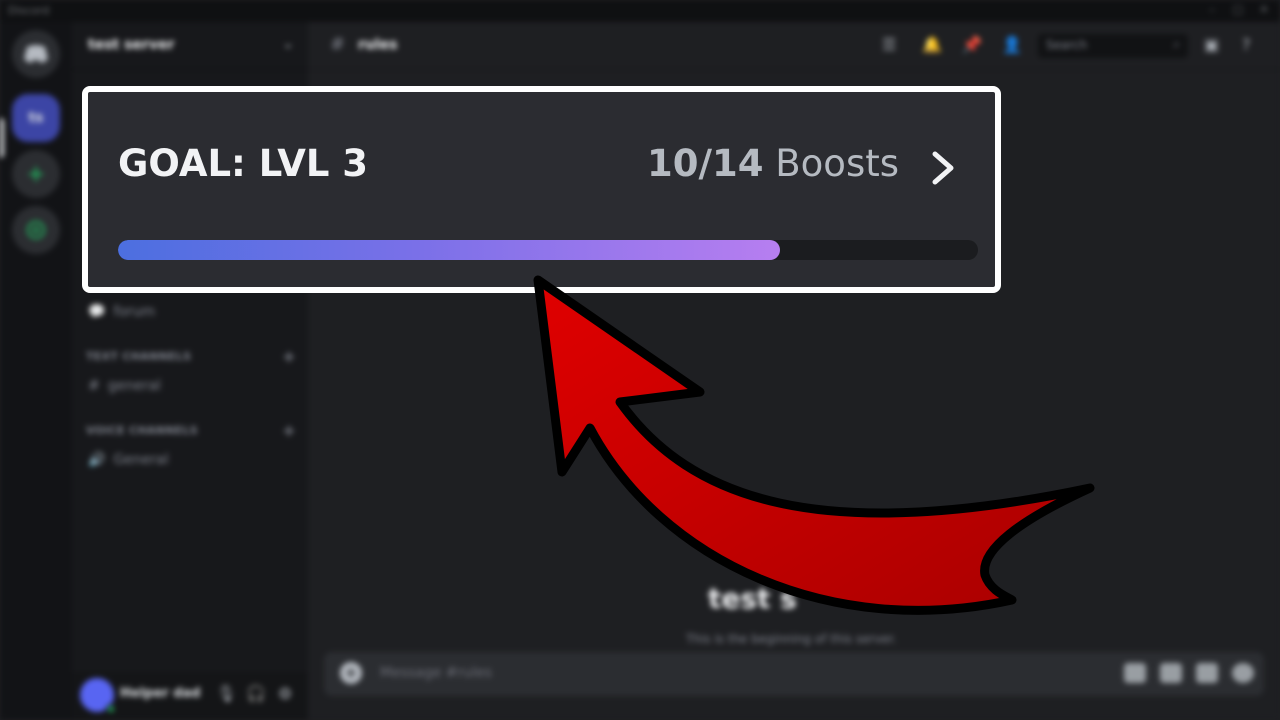 The height and width of the screenshot is (720, 1280). I want to click on chevron-right-icon, so click(943, 168).